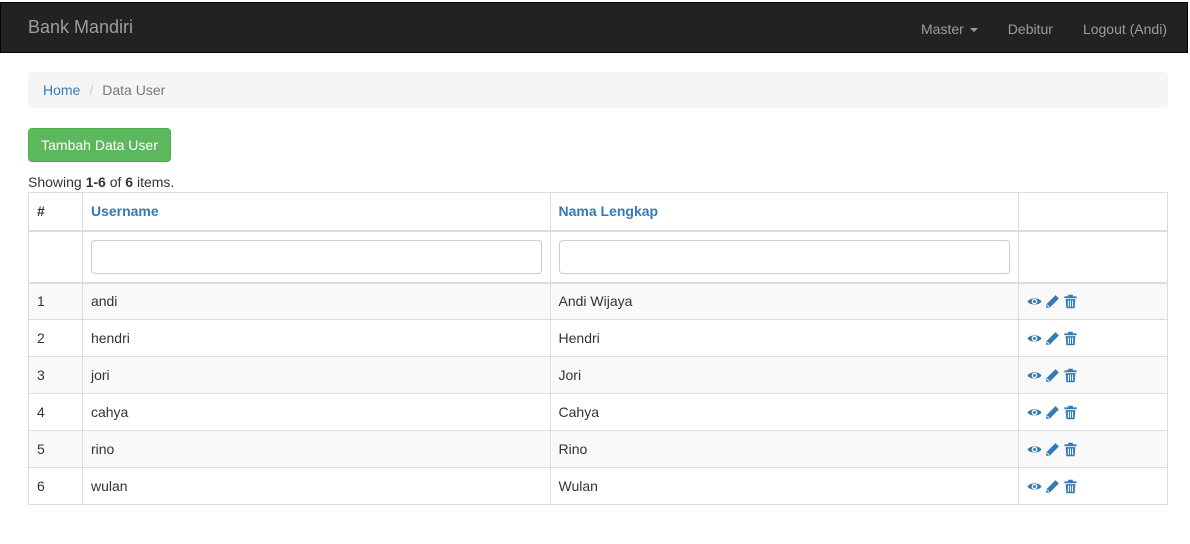  Describe the element at coordinates (784, 212) in the screenshot. I see `column-header-fullname: Nama Lengkap` at that location.